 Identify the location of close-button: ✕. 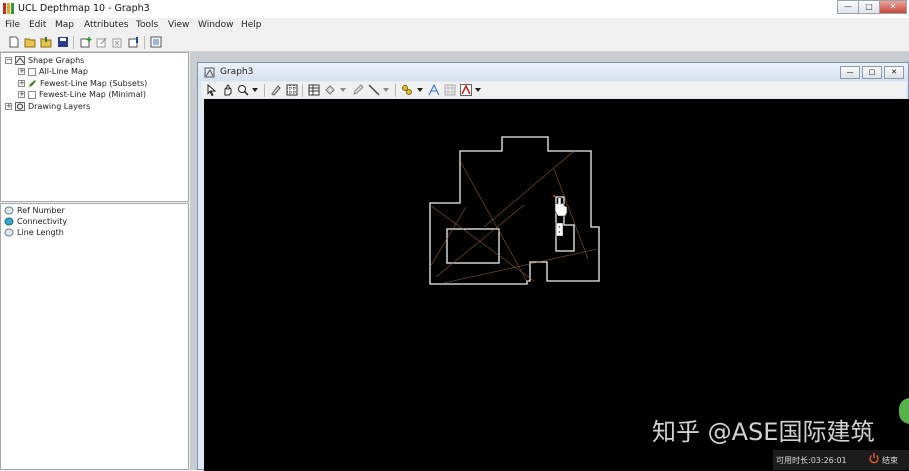
(893, 7).